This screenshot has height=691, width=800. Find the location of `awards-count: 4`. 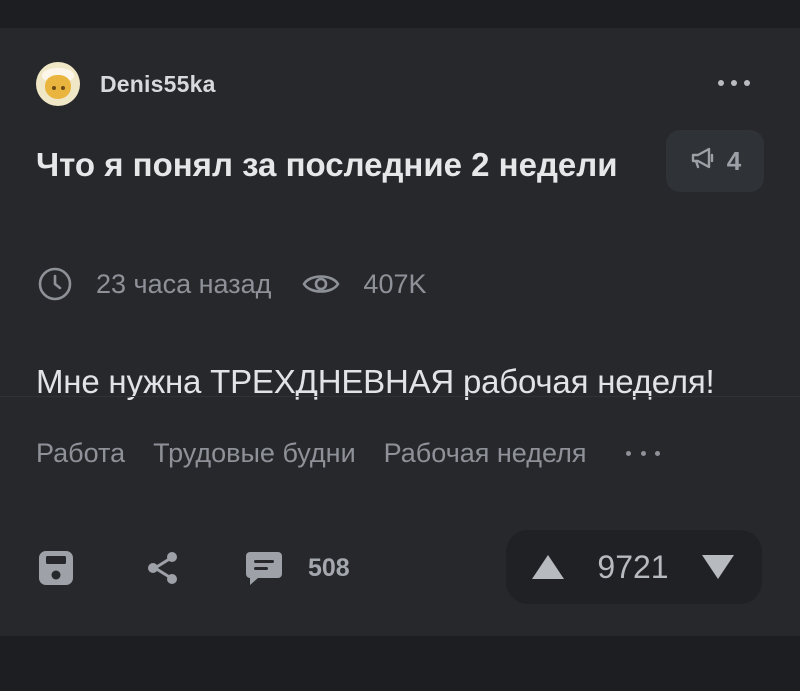

awards-count: 4 is located at coordinates (734, 160).